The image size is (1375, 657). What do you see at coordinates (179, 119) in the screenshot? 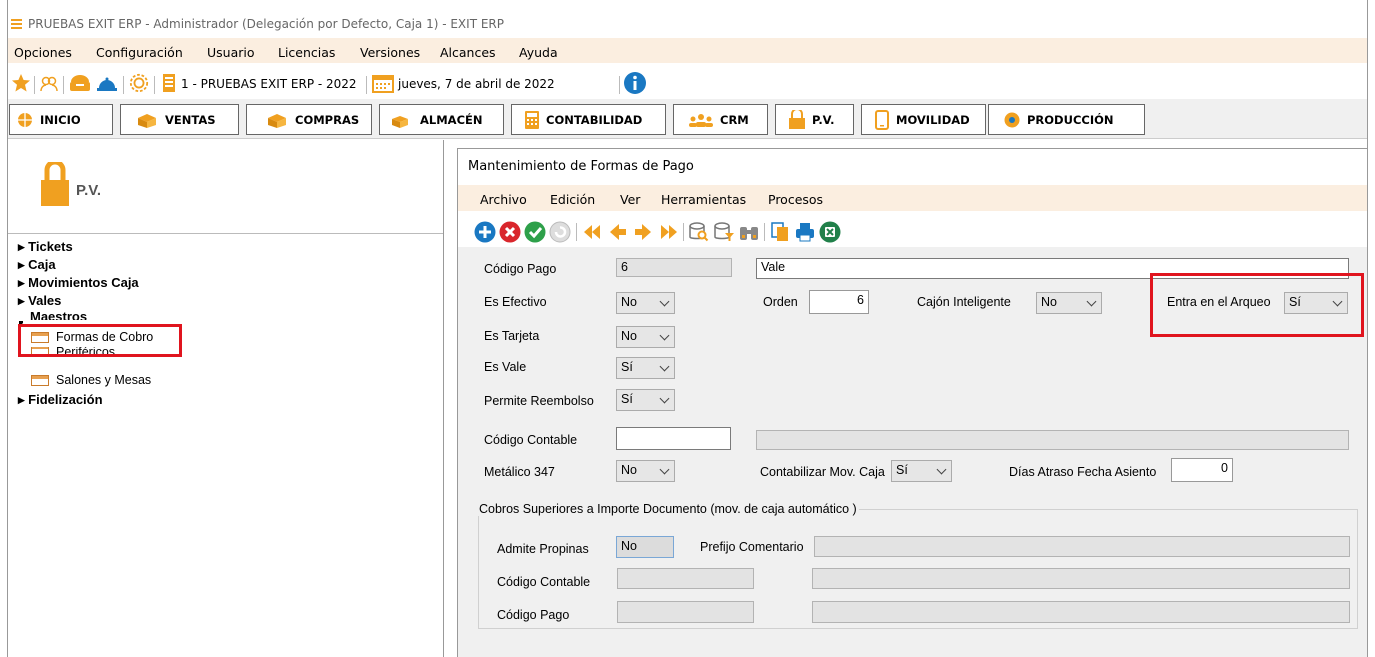
I see `tab-ventas: VENTAS` at bounding box center [179, 119].